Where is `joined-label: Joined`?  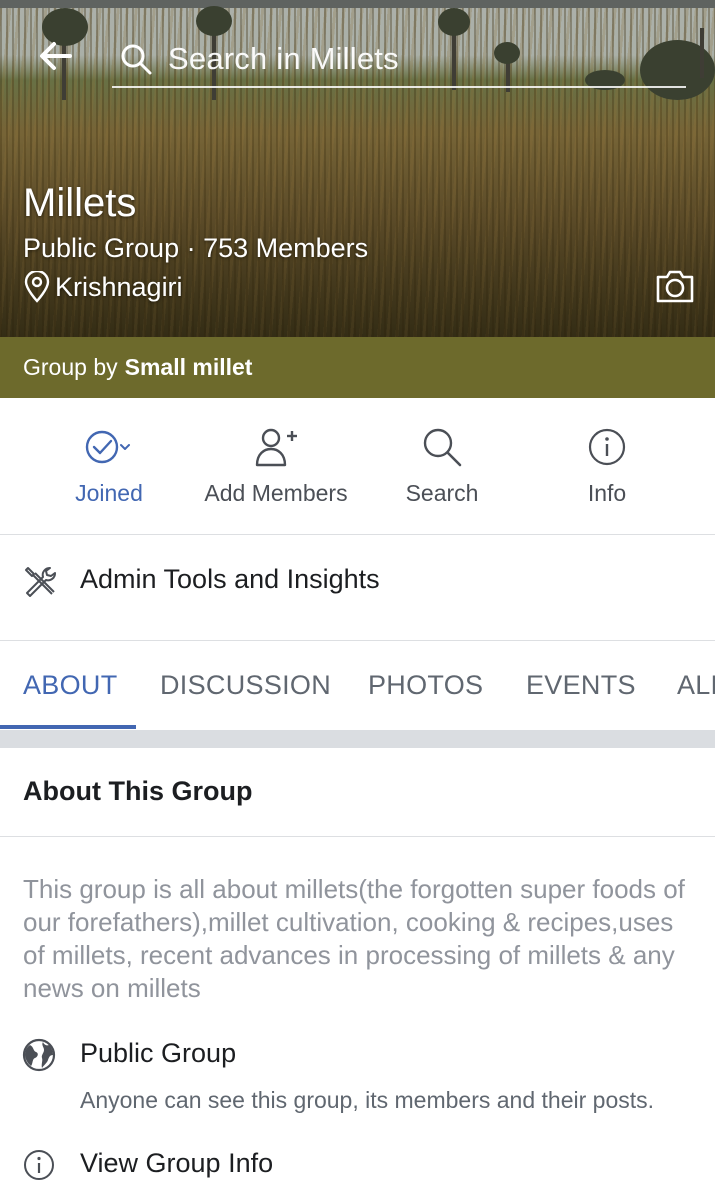
joined-label: Joined is located at coordinates (109, 493).